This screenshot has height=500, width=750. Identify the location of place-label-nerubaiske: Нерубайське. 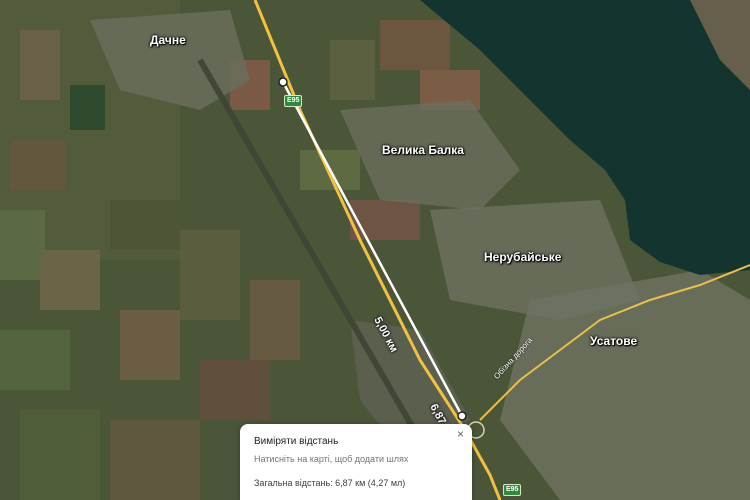
(523, 257).